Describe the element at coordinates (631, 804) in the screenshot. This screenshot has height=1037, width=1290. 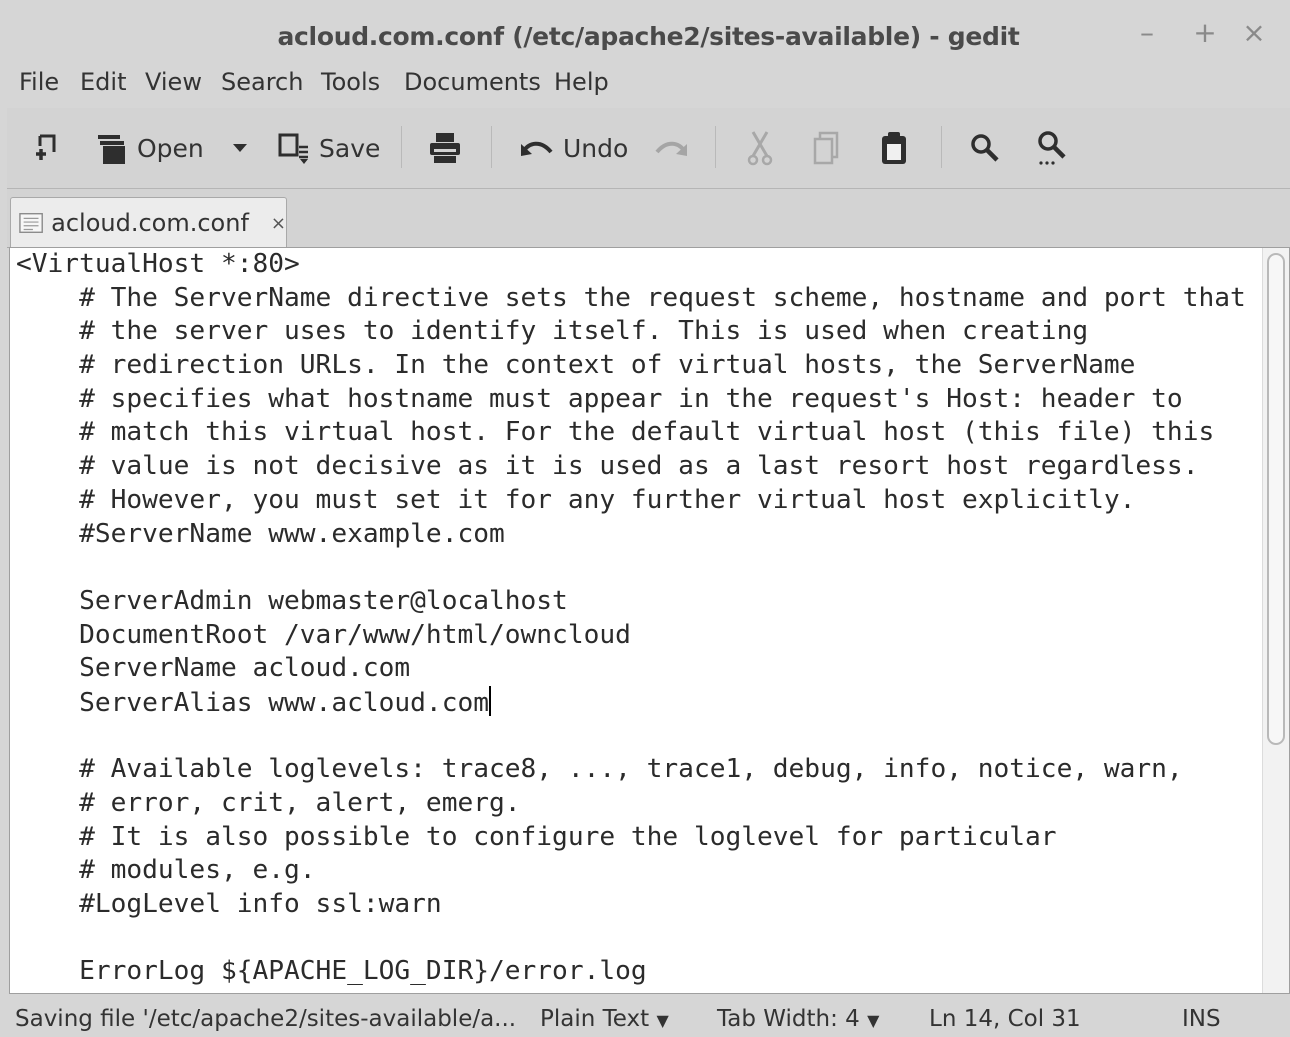
I see `code-line: # error, crit, alert, emerg.` at that location.